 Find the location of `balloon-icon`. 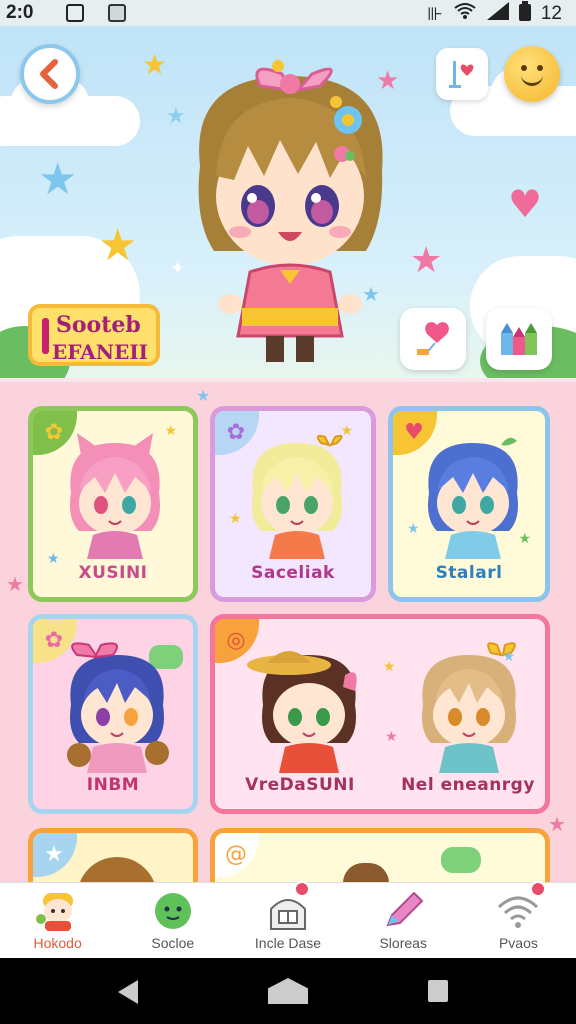

balloon-icon is located at coordinates (433, 339).